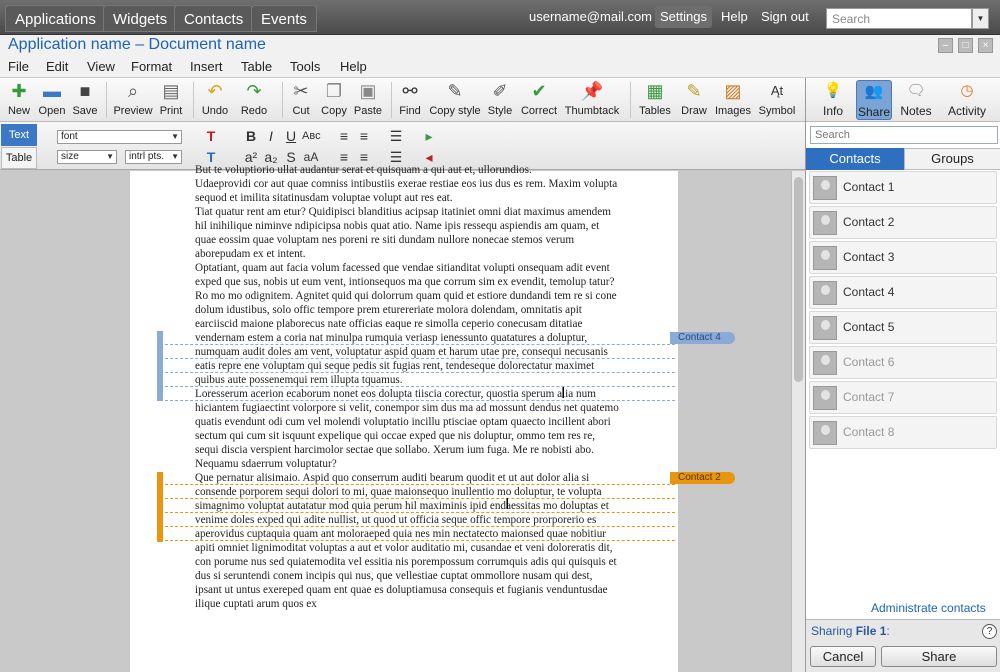  Describe the element at coordinates (903, 292) in the screenshot. I see `contact-item: Contact 4` at that location.